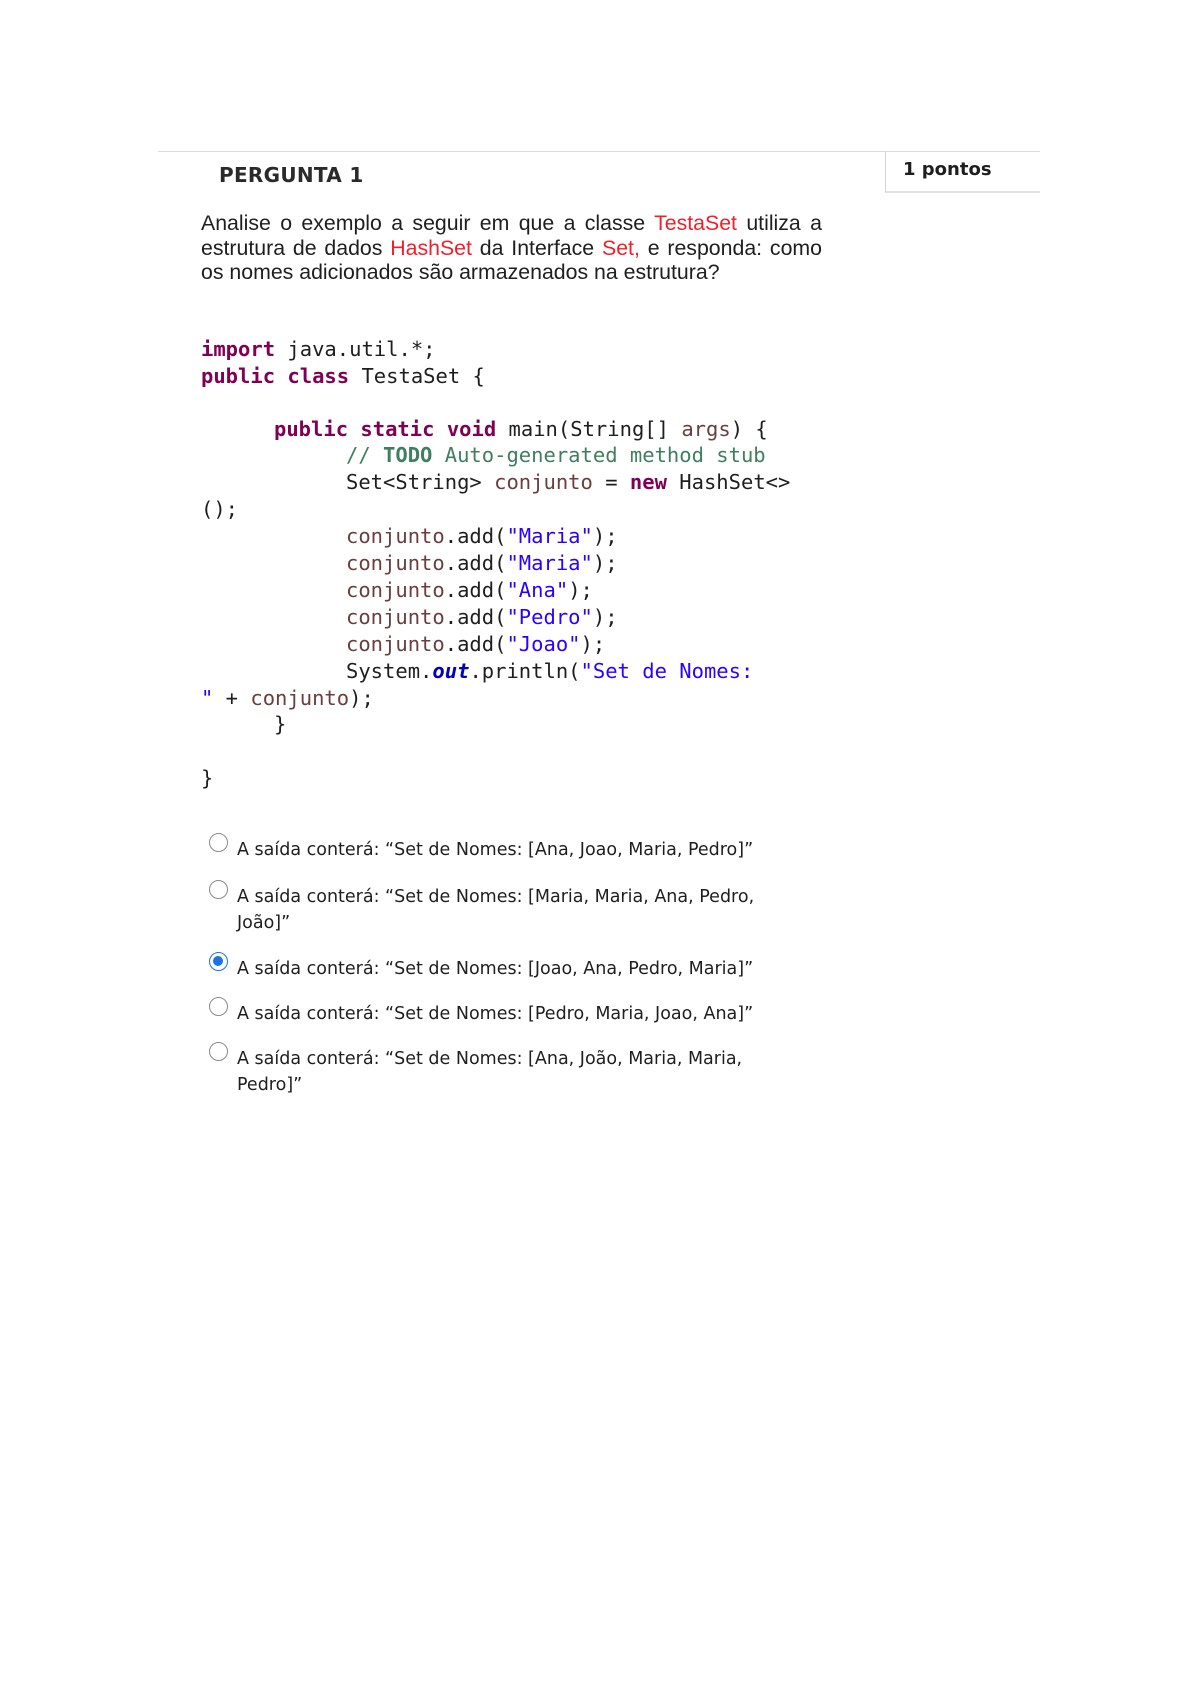 The height and width of the screenshot is (1684, 1191). I want to click on points-badge: 1 pontos, so click(962, 172).